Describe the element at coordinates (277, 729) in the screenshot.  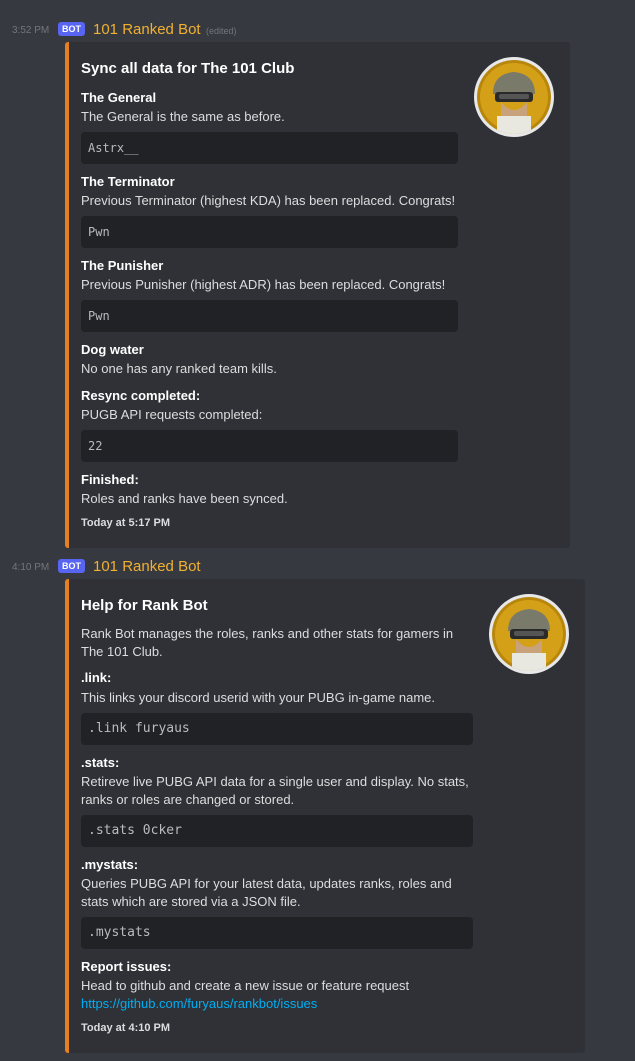
I see `code-block: .link furyaus` at that location.